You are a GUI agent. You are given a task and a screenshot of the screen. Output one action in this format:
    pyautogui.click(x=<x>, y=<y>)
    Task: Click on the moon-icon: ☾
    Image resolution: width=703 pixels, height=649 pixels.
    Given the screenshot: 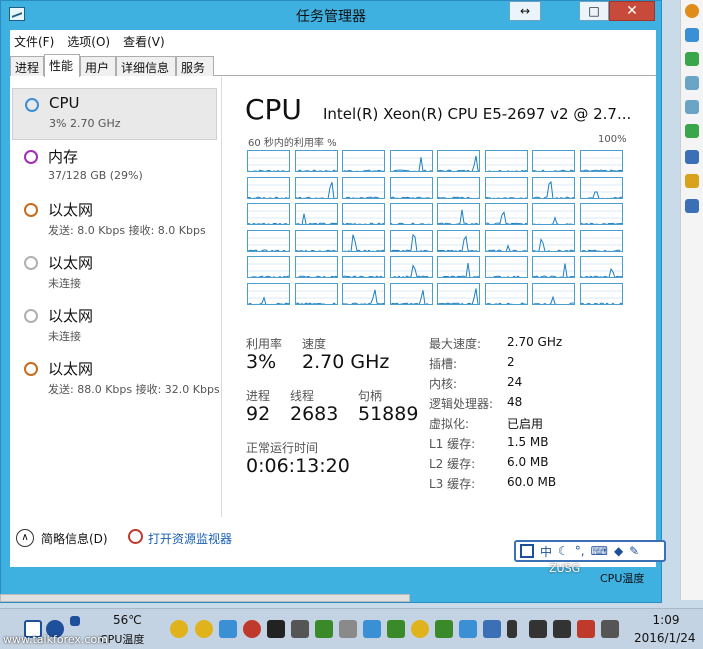 What is the action you would take?
    pyautogui.click(x=563, y=551)
    